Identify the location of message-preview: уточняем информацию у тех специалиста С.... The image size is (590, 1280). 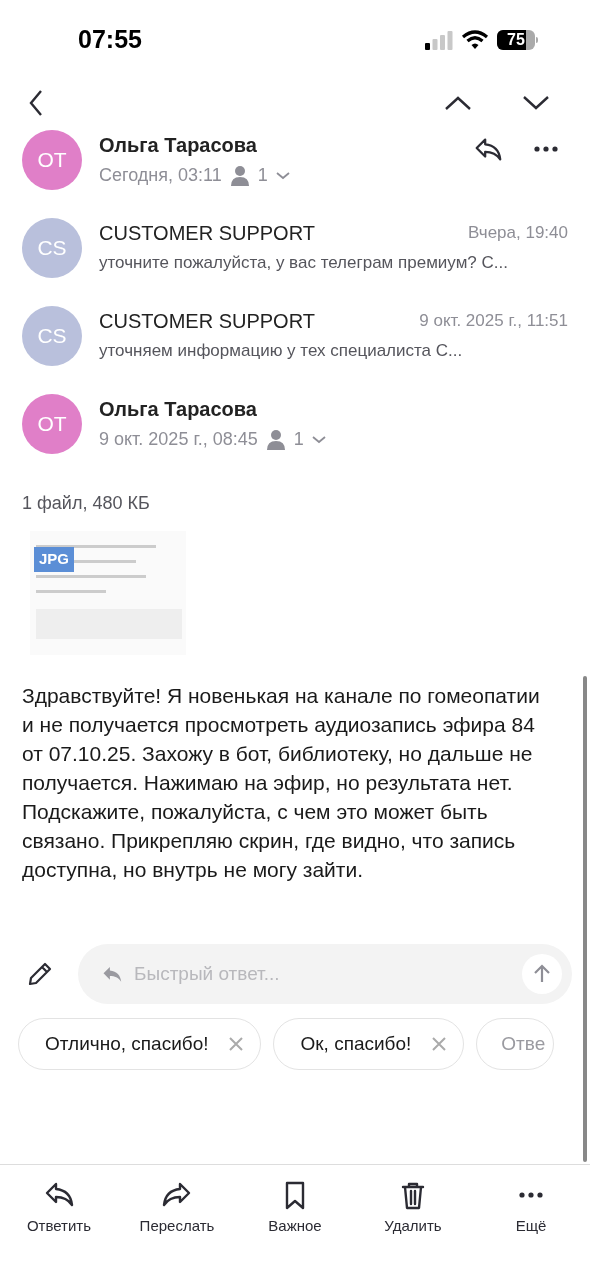
(281, 351).